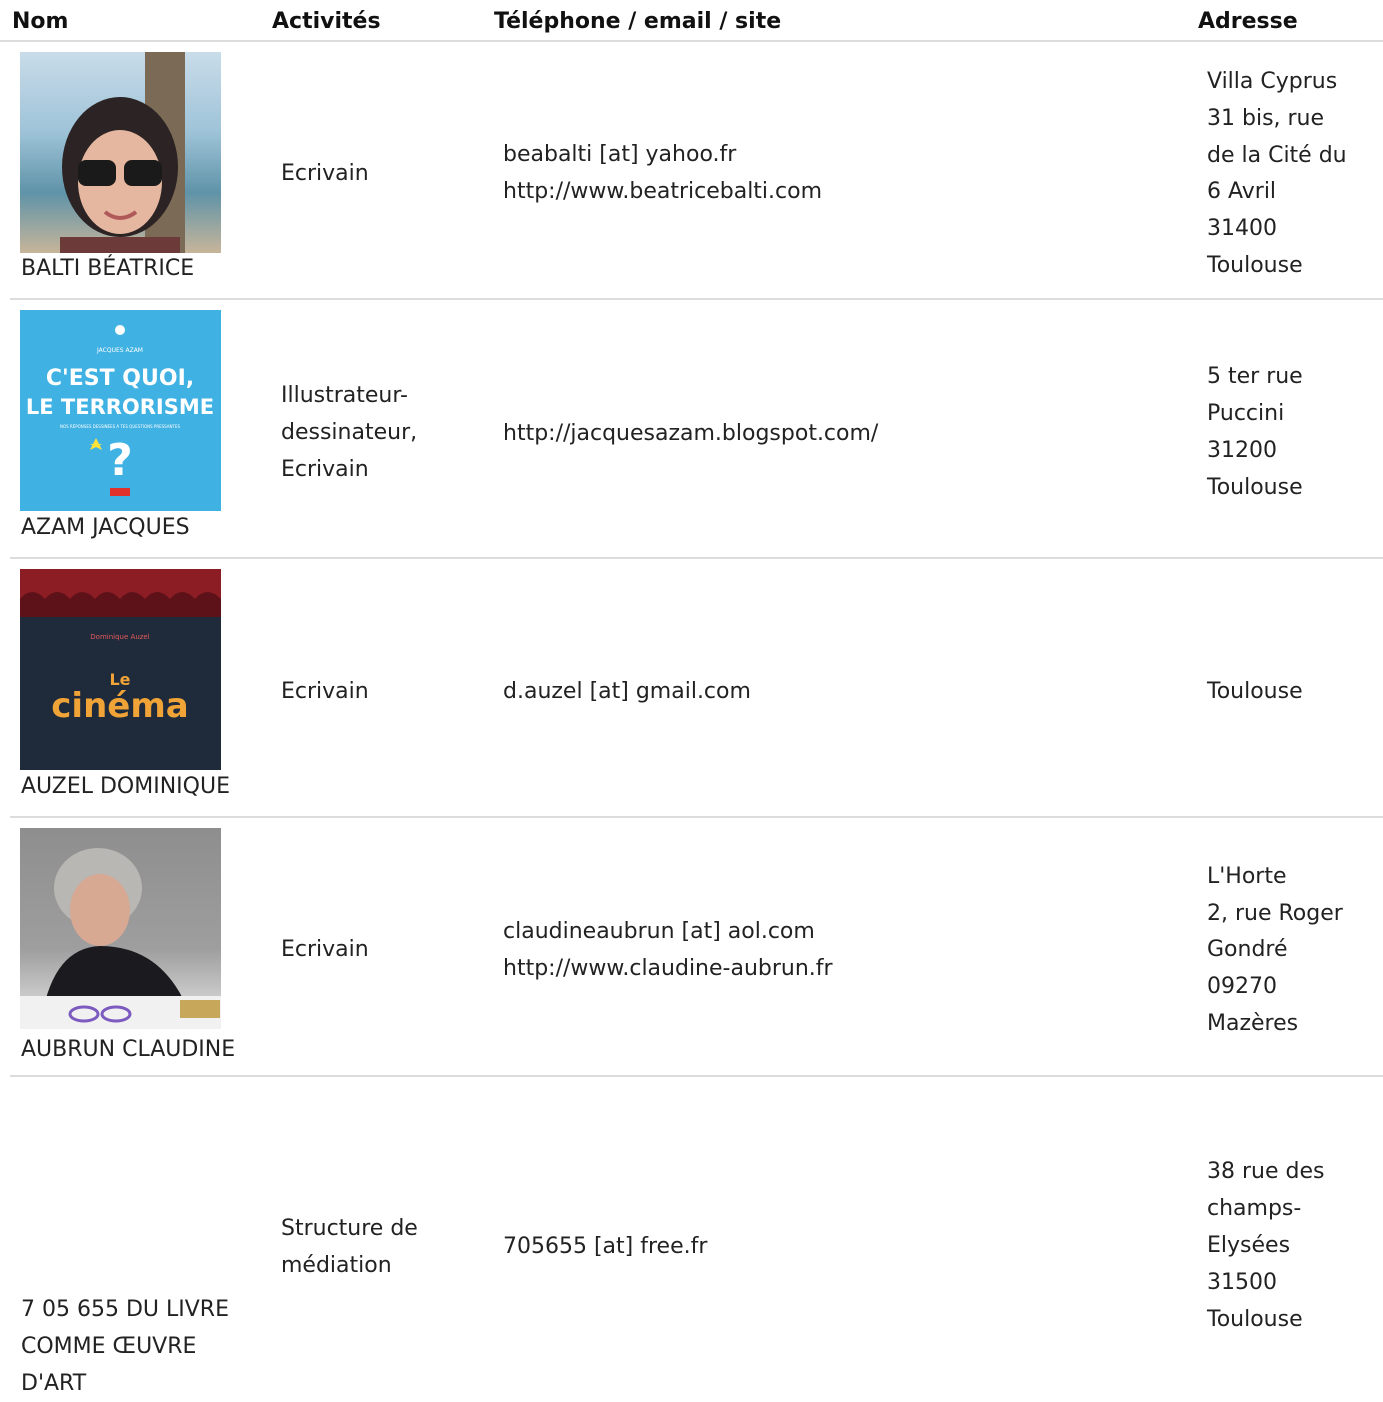  I want to click on cover-author: JACQUES AZAM, so click(119, 350).